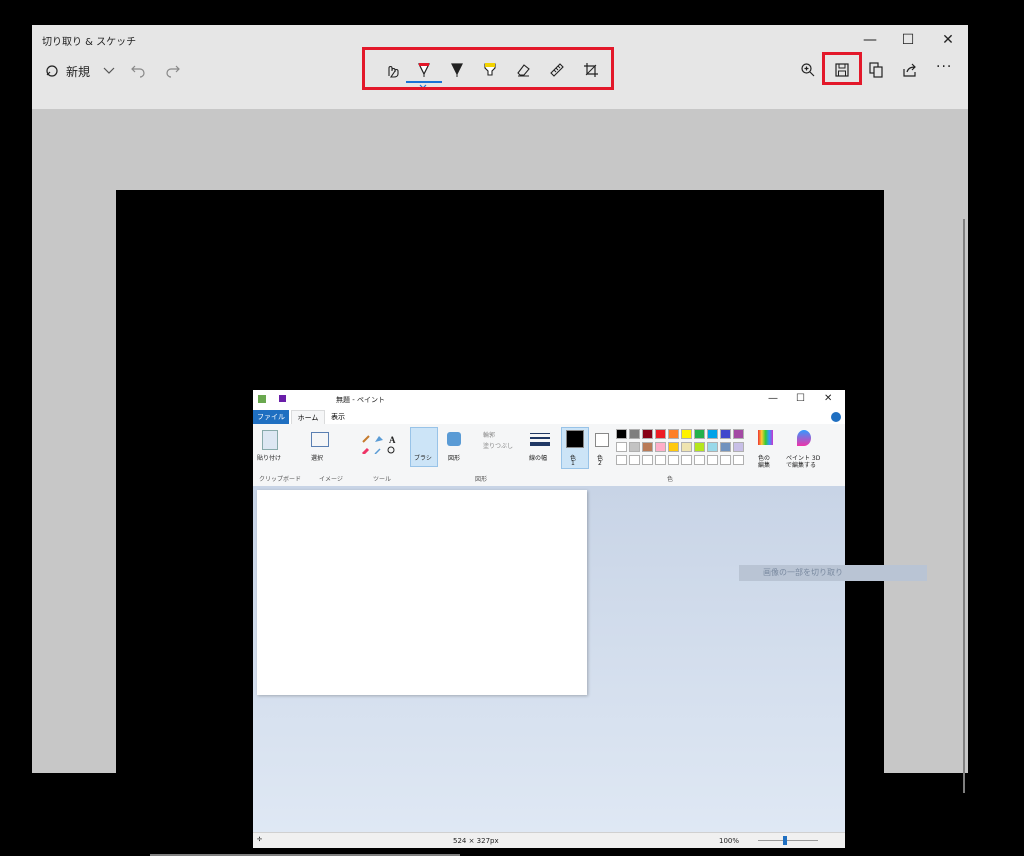 The height and width of the screenshot is (856, 1024). What do you see at coordinates (910, 70) in the screenshot?
I see `share-icon` at bounding box center [910, 70].